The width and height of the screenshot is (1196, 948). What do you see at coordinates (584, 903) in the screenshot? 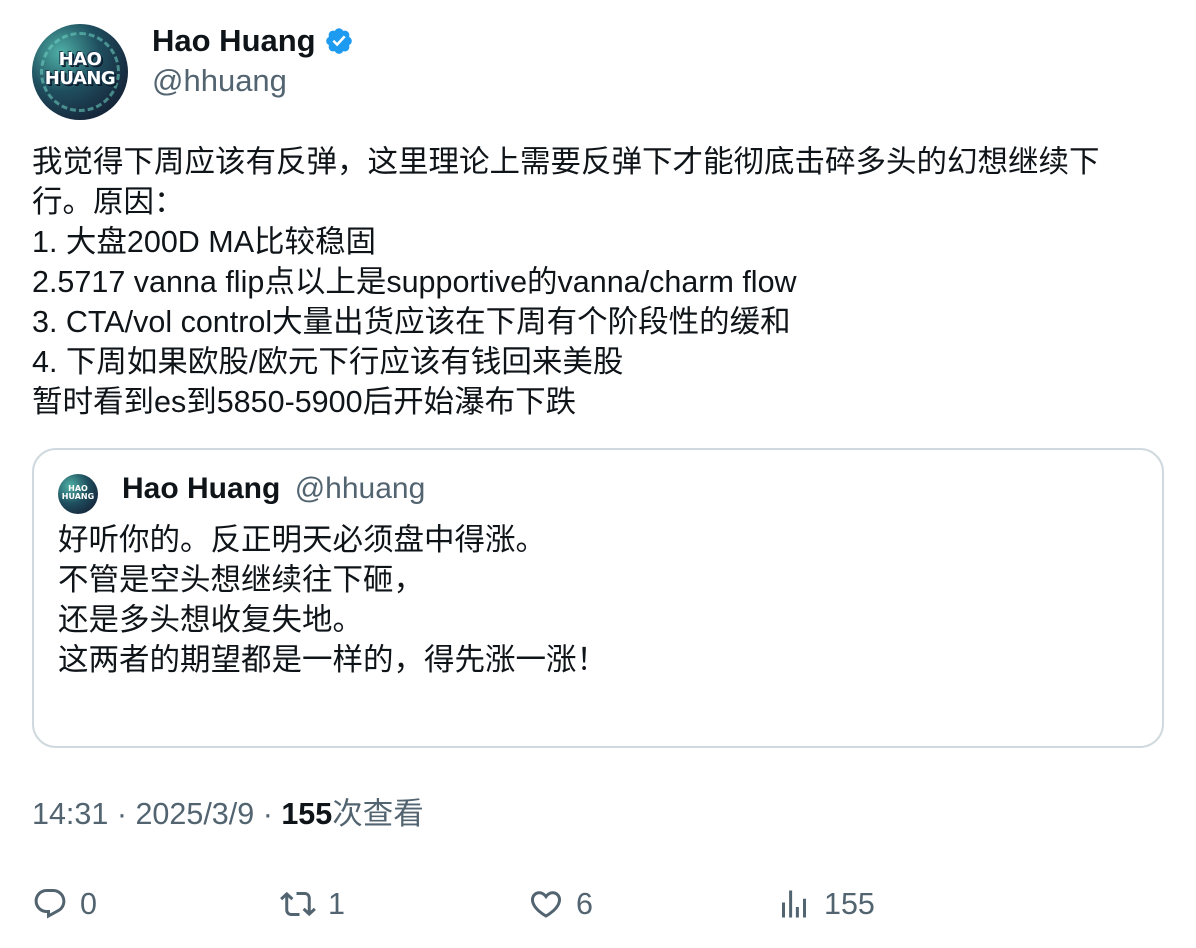
I see `like-count: 6` at bounding box center [584, 903].